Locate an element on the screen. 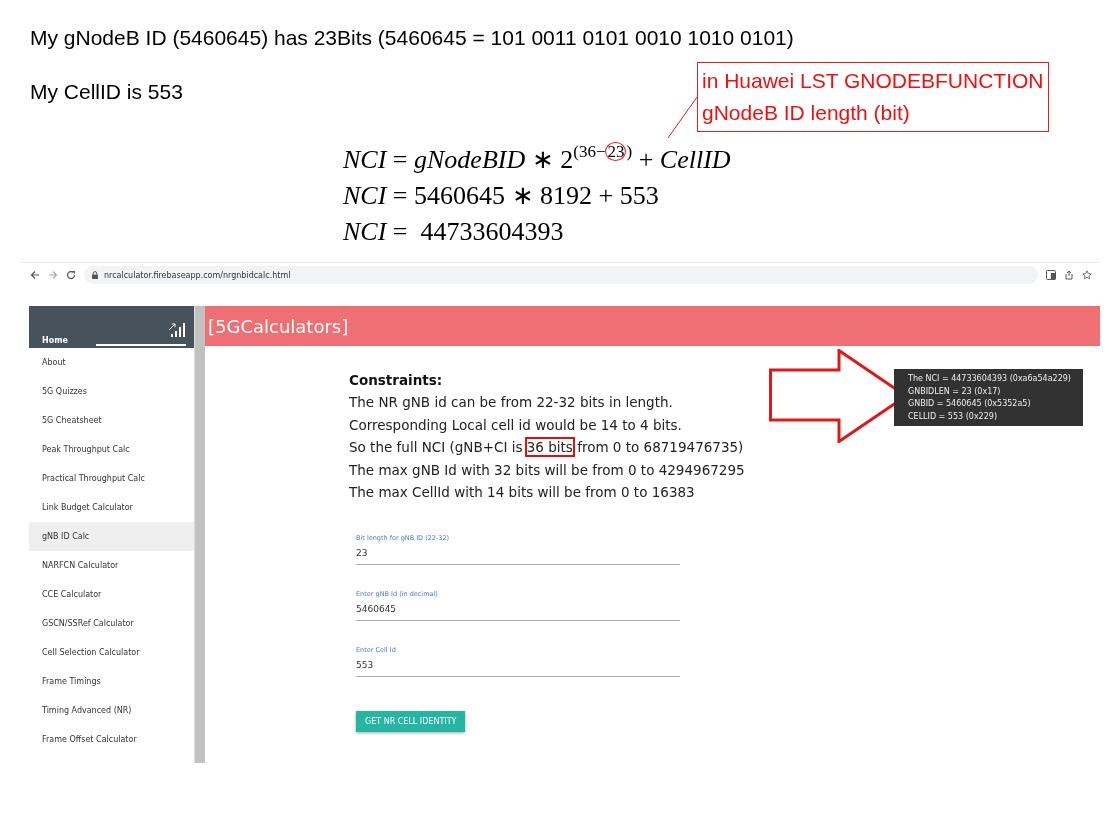 Image resolution: width=1109 pixels, height=832 pixels. equation: NCI = 5460645 ∗ 8192 + 553 is located at coordinates (501, 196).